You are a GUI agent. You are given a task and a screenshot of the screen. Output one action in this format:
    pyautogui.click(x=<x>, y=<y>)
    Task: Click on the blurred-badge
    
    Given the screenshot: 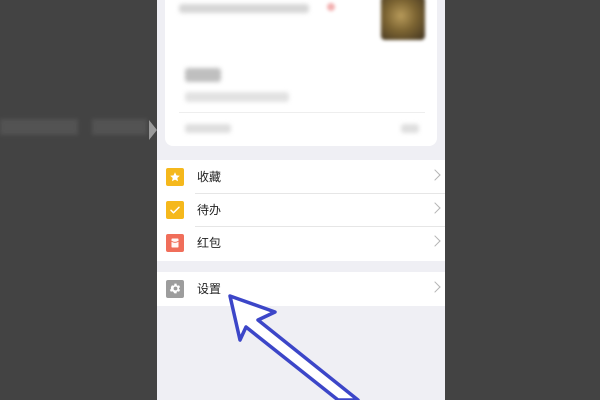 What is the action you would take?
    pyautogui.click(x=331, y=7)
    